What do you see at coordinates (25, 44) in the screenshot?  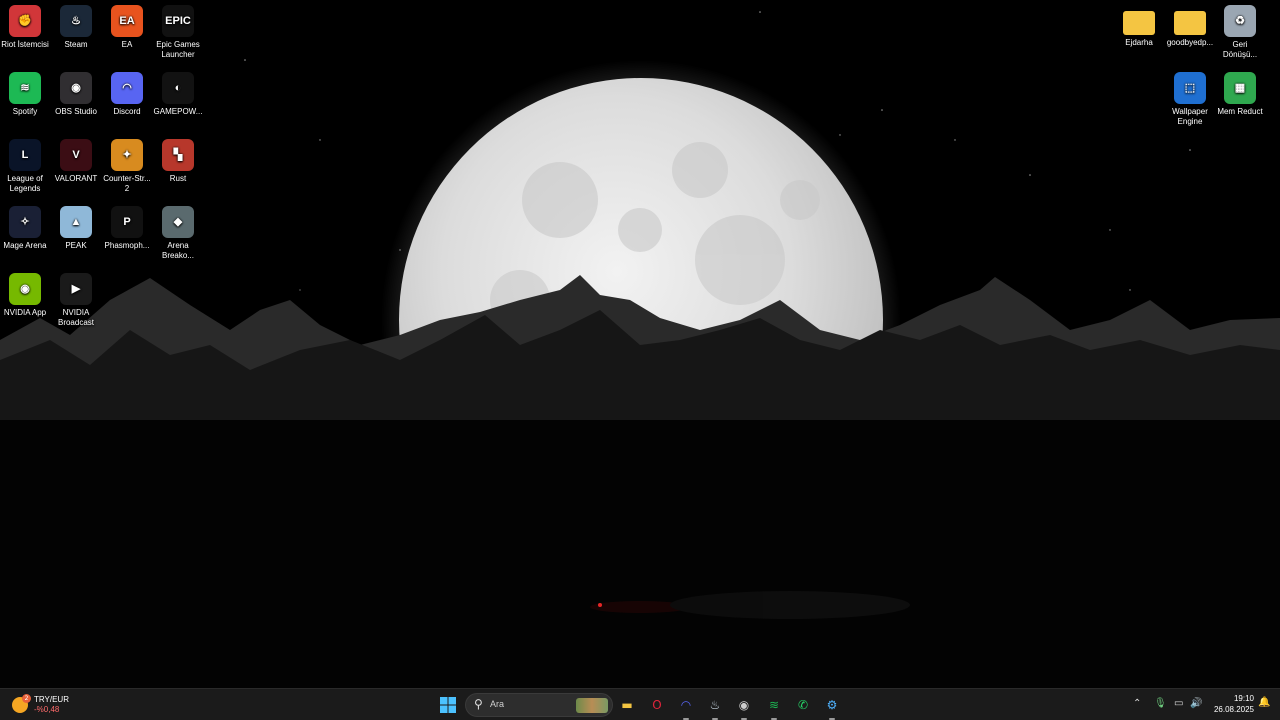 I see `desktop-icon-label: Riot İstemcisi` at bounding box center [25, 44].